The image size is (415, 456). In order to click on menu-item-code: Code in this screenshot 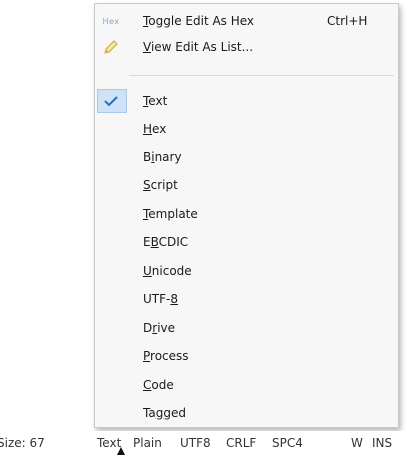, I will do `click(246, 385)`.